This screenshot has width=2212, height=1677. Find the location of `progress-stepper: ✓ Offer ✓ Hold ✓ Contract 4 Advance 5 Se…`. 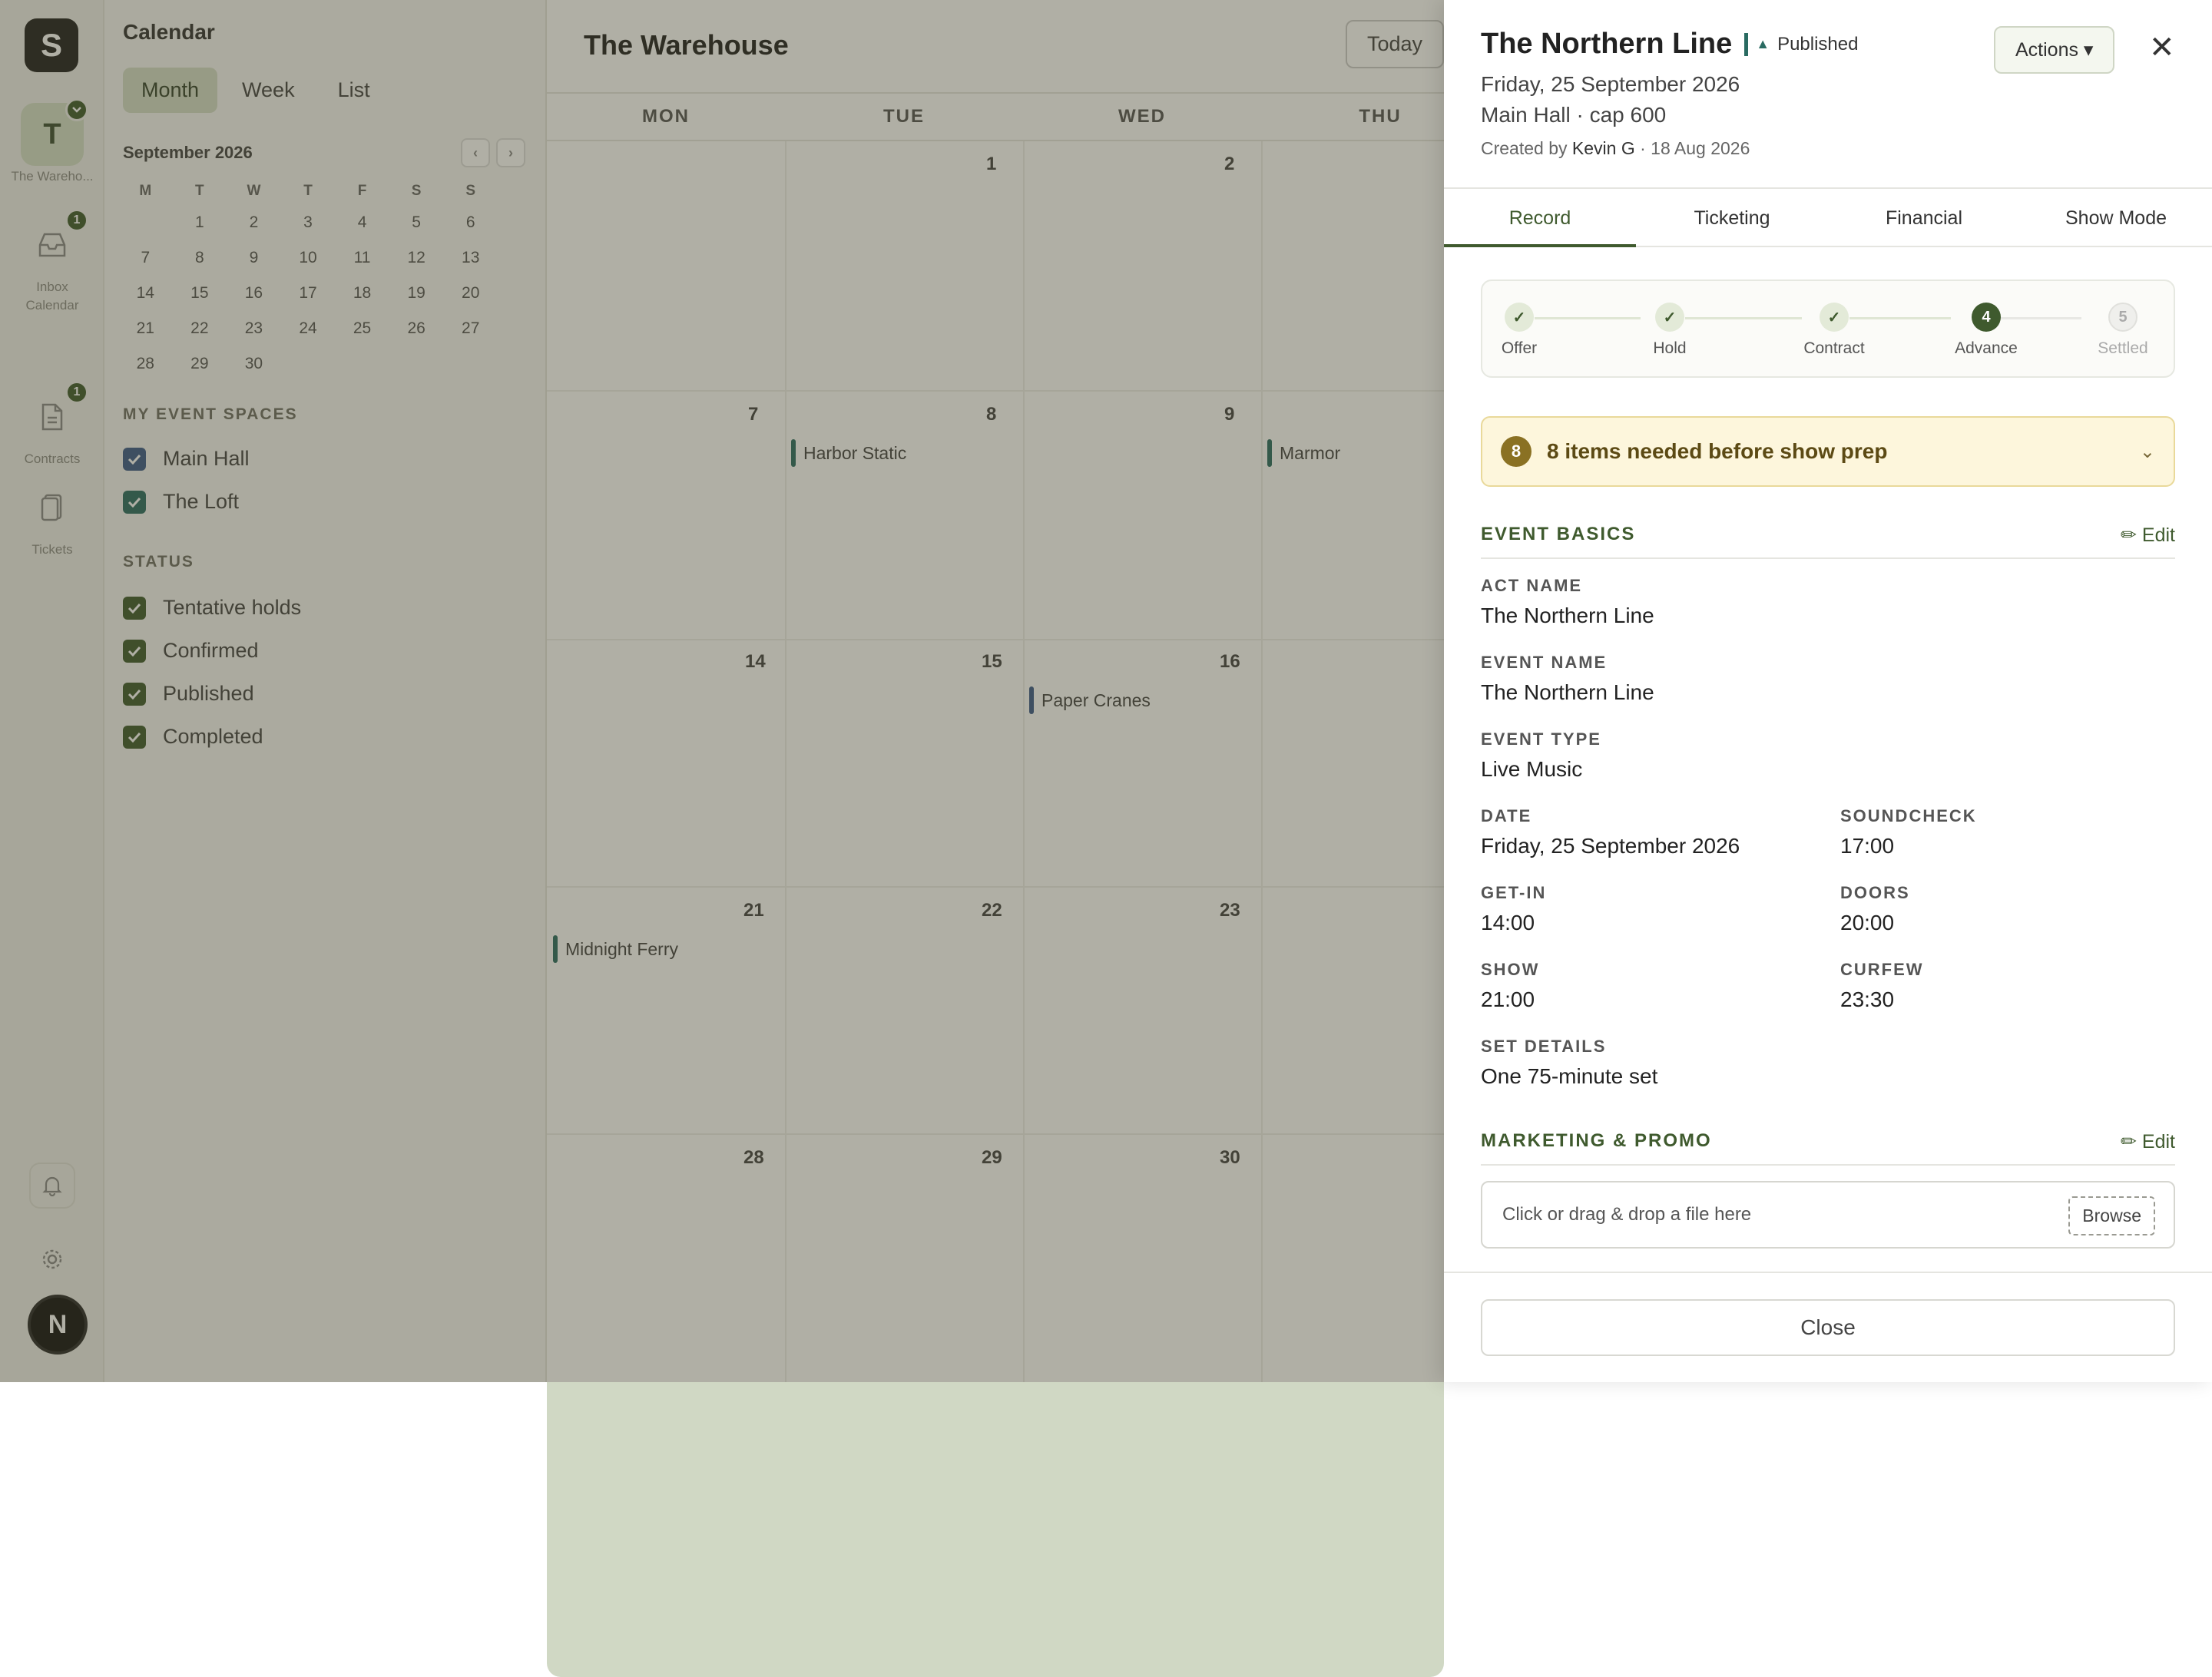

progress-stepper: ✓ Offer ✓ Hold ✓ Contract 4 Advance 5 Se… is located at coordinates (1828, 329).